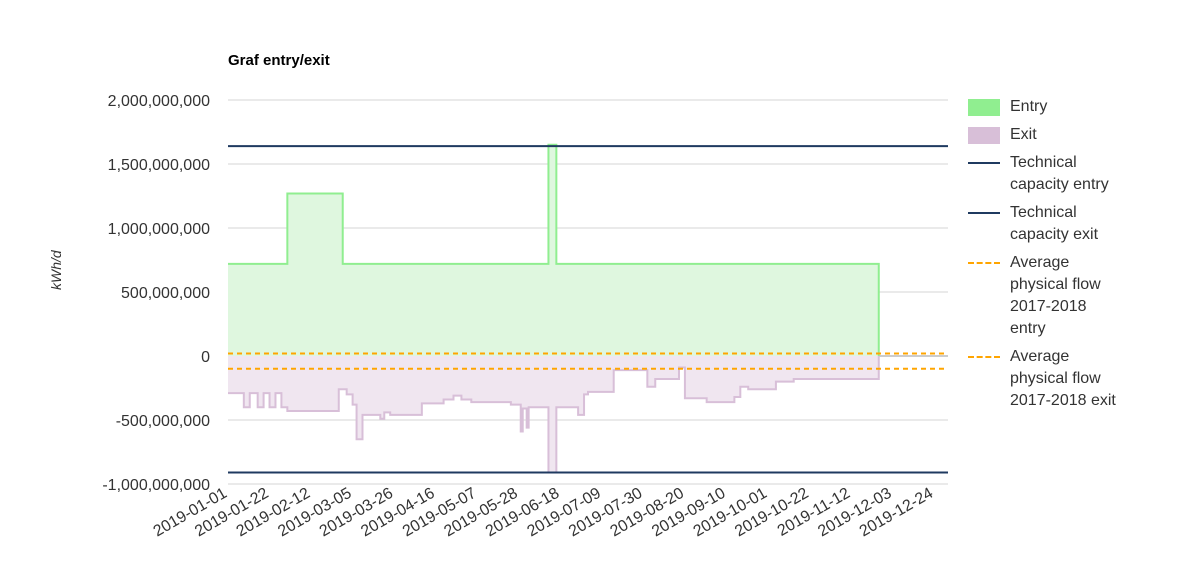 This screenshot has height=587, width=1177. Describe the element at coordinates (1059, 173) in the screenshot. I see `legend-label: Technical capacity entry` at that location.